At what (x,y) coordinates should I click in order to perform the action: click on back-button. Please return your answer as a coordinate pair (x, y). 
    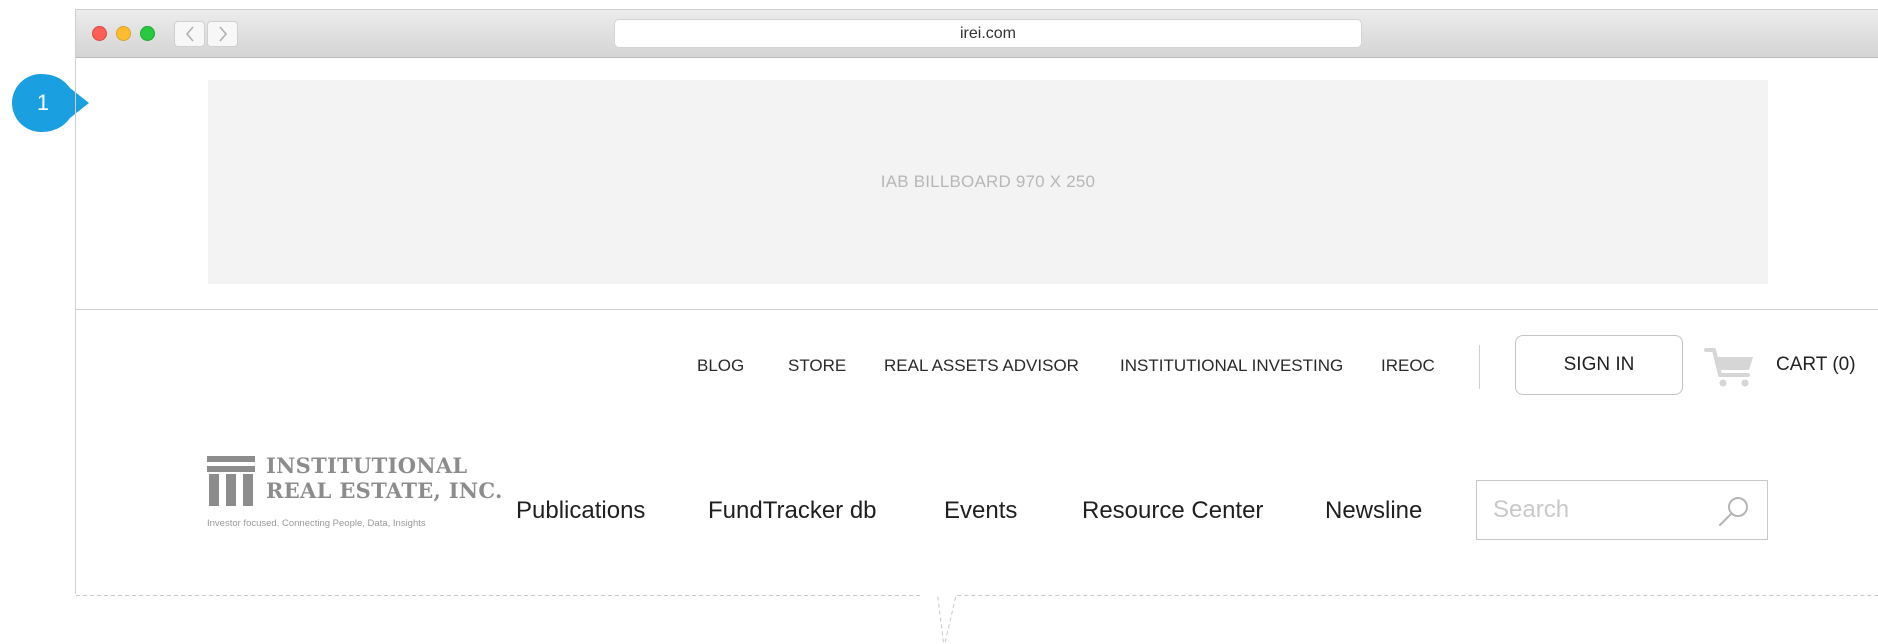
    Looking at the image, I should click on (189, 34).